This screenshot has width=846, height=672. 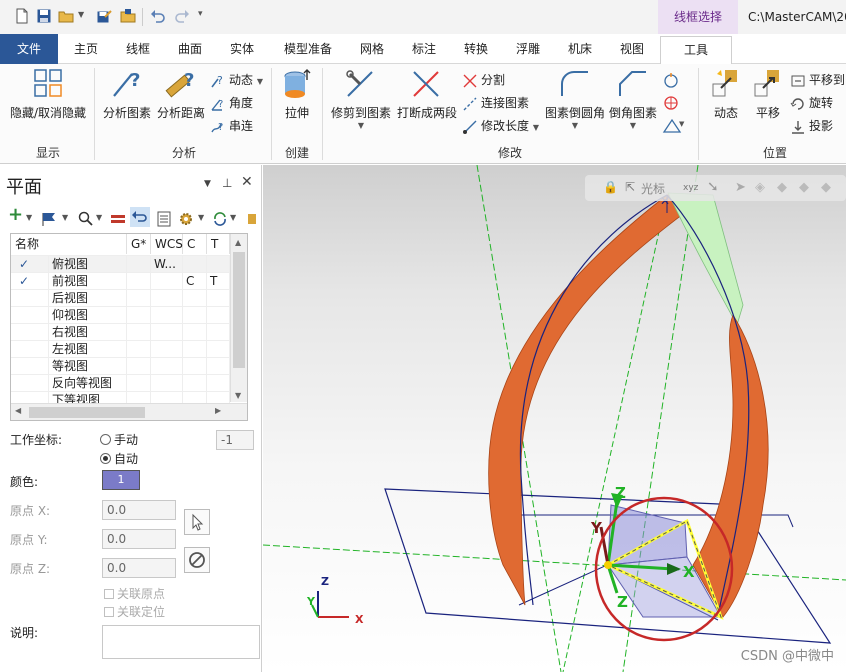 I want to click on origin-z-input: 0.0, so click(x=139, y=568).